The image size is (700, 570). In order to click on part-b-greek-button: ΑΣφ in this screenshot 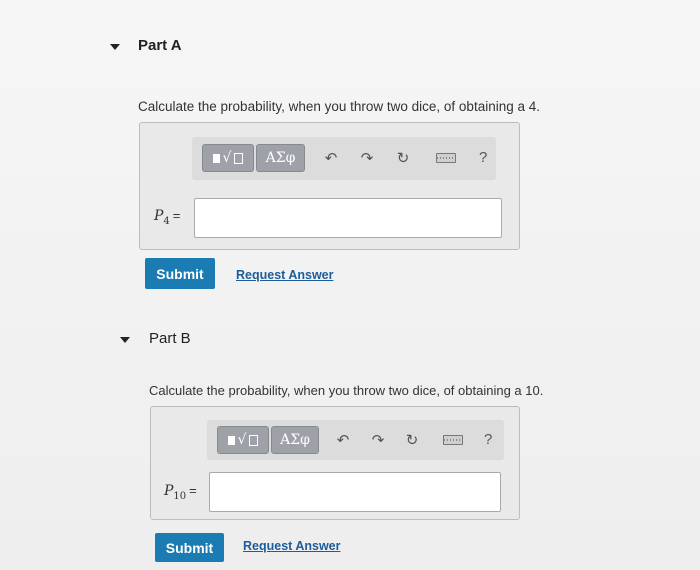, I will do `click(295, 440)`.